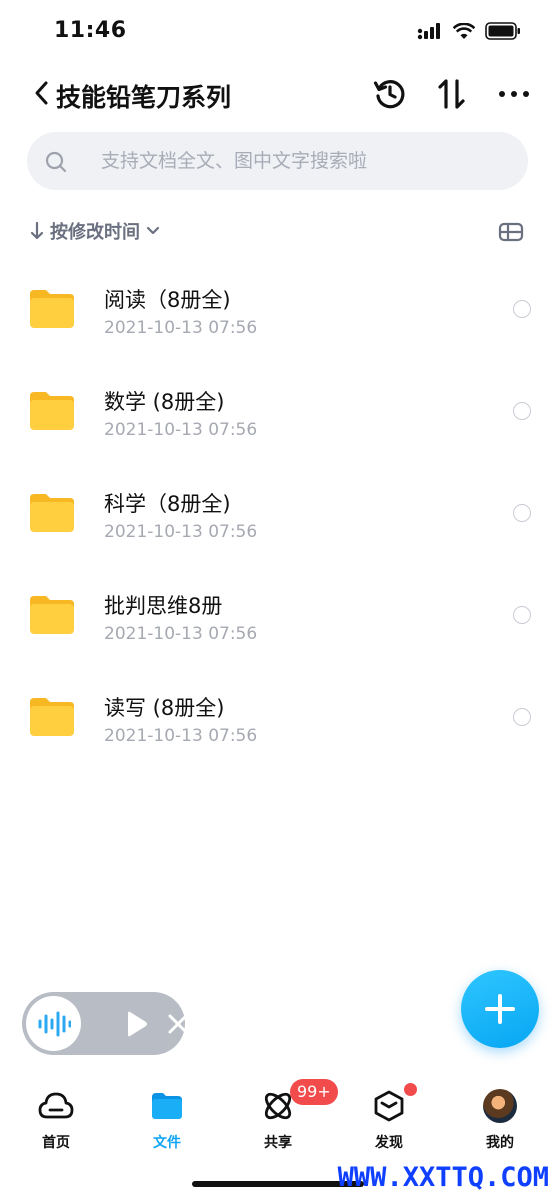 The height and width of the screenshot is (1200, 555). Describe the element at coordinates (500, 1143) in the screenshot. I see `tab-label: 我的` at that location.